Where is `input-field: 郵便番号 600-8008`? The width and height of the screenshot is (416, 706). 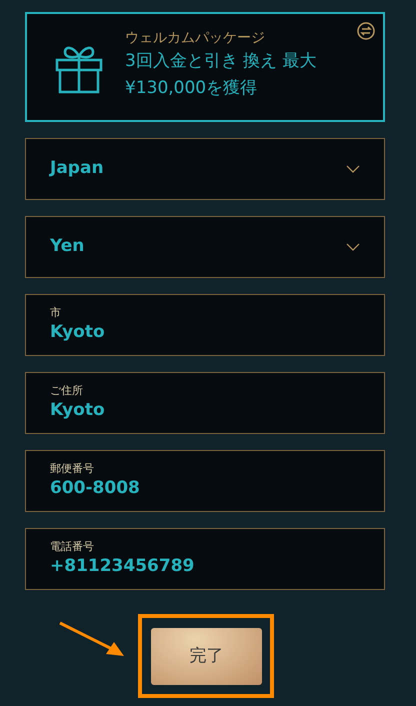
input-field: 郵便番号 600-8008 is located at coordinates (205, 481).